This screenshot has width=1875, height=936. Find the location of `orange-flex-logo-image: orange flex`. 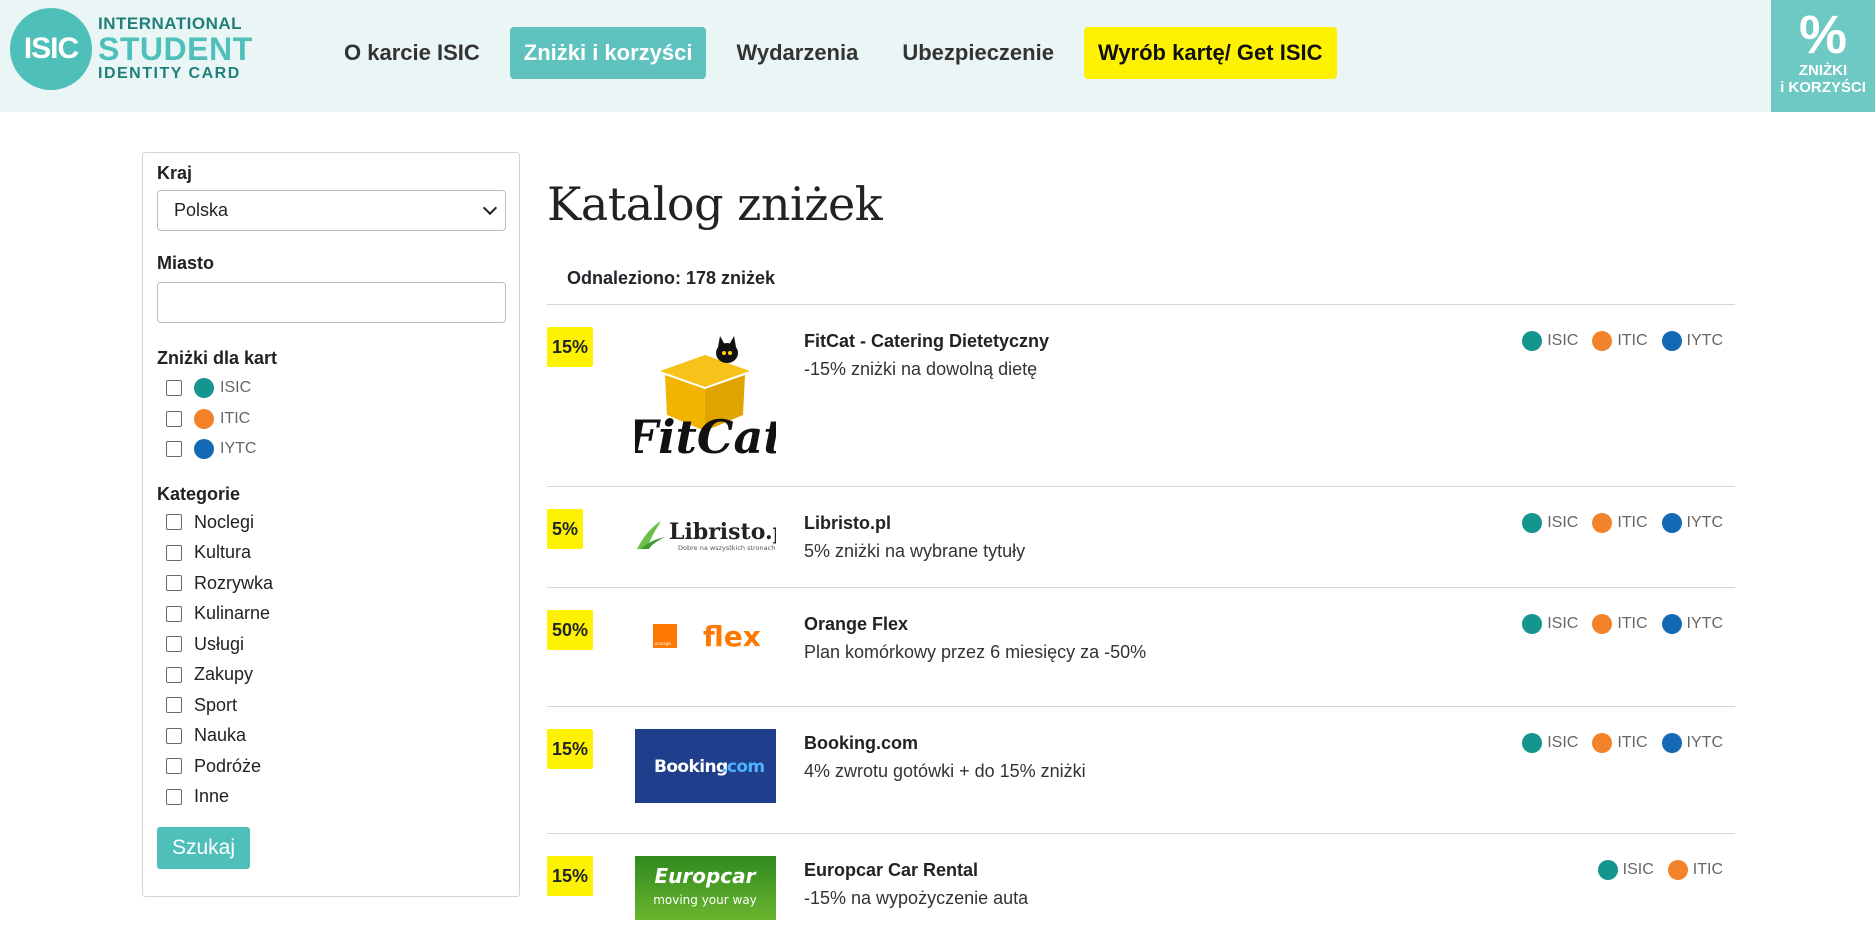

orange-flex-logo-image: orange flex is located at coordinates (707, 636).